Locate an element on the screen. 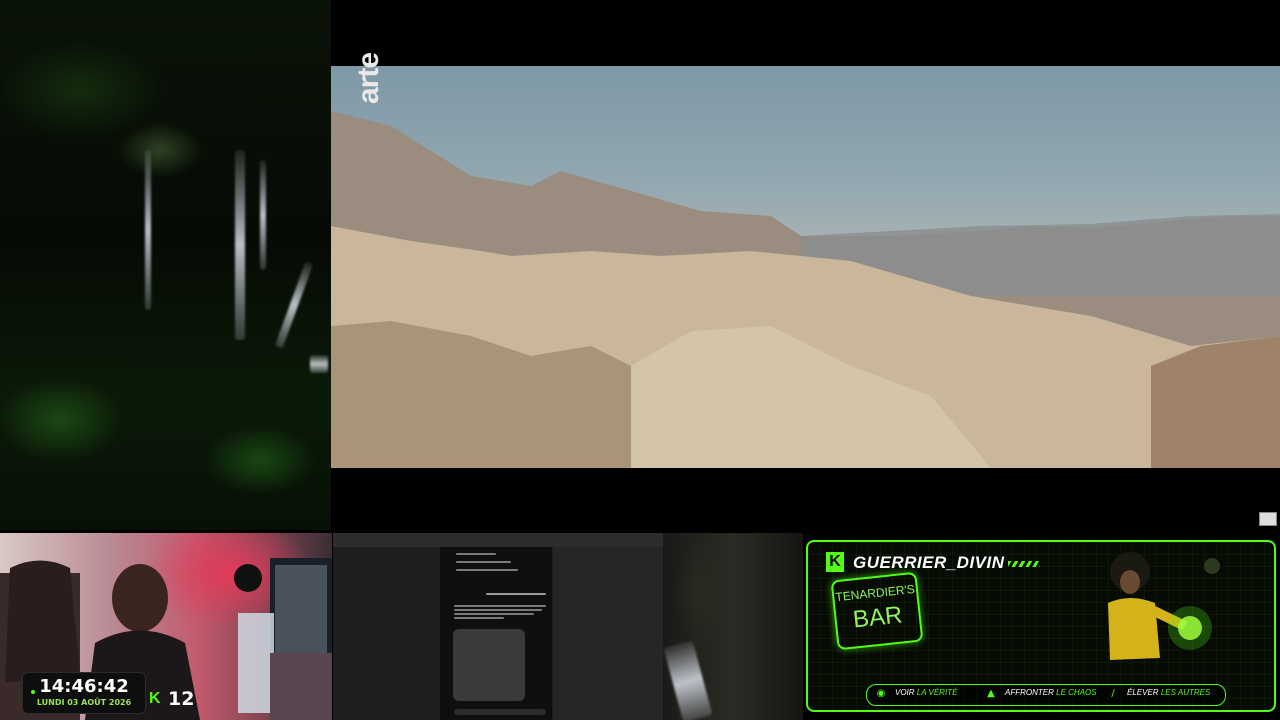 The width and height of the screenshot is (1280, 720). cta-elever: ÉLEVER LES AUTRES is located at coordinates (1168, 692).